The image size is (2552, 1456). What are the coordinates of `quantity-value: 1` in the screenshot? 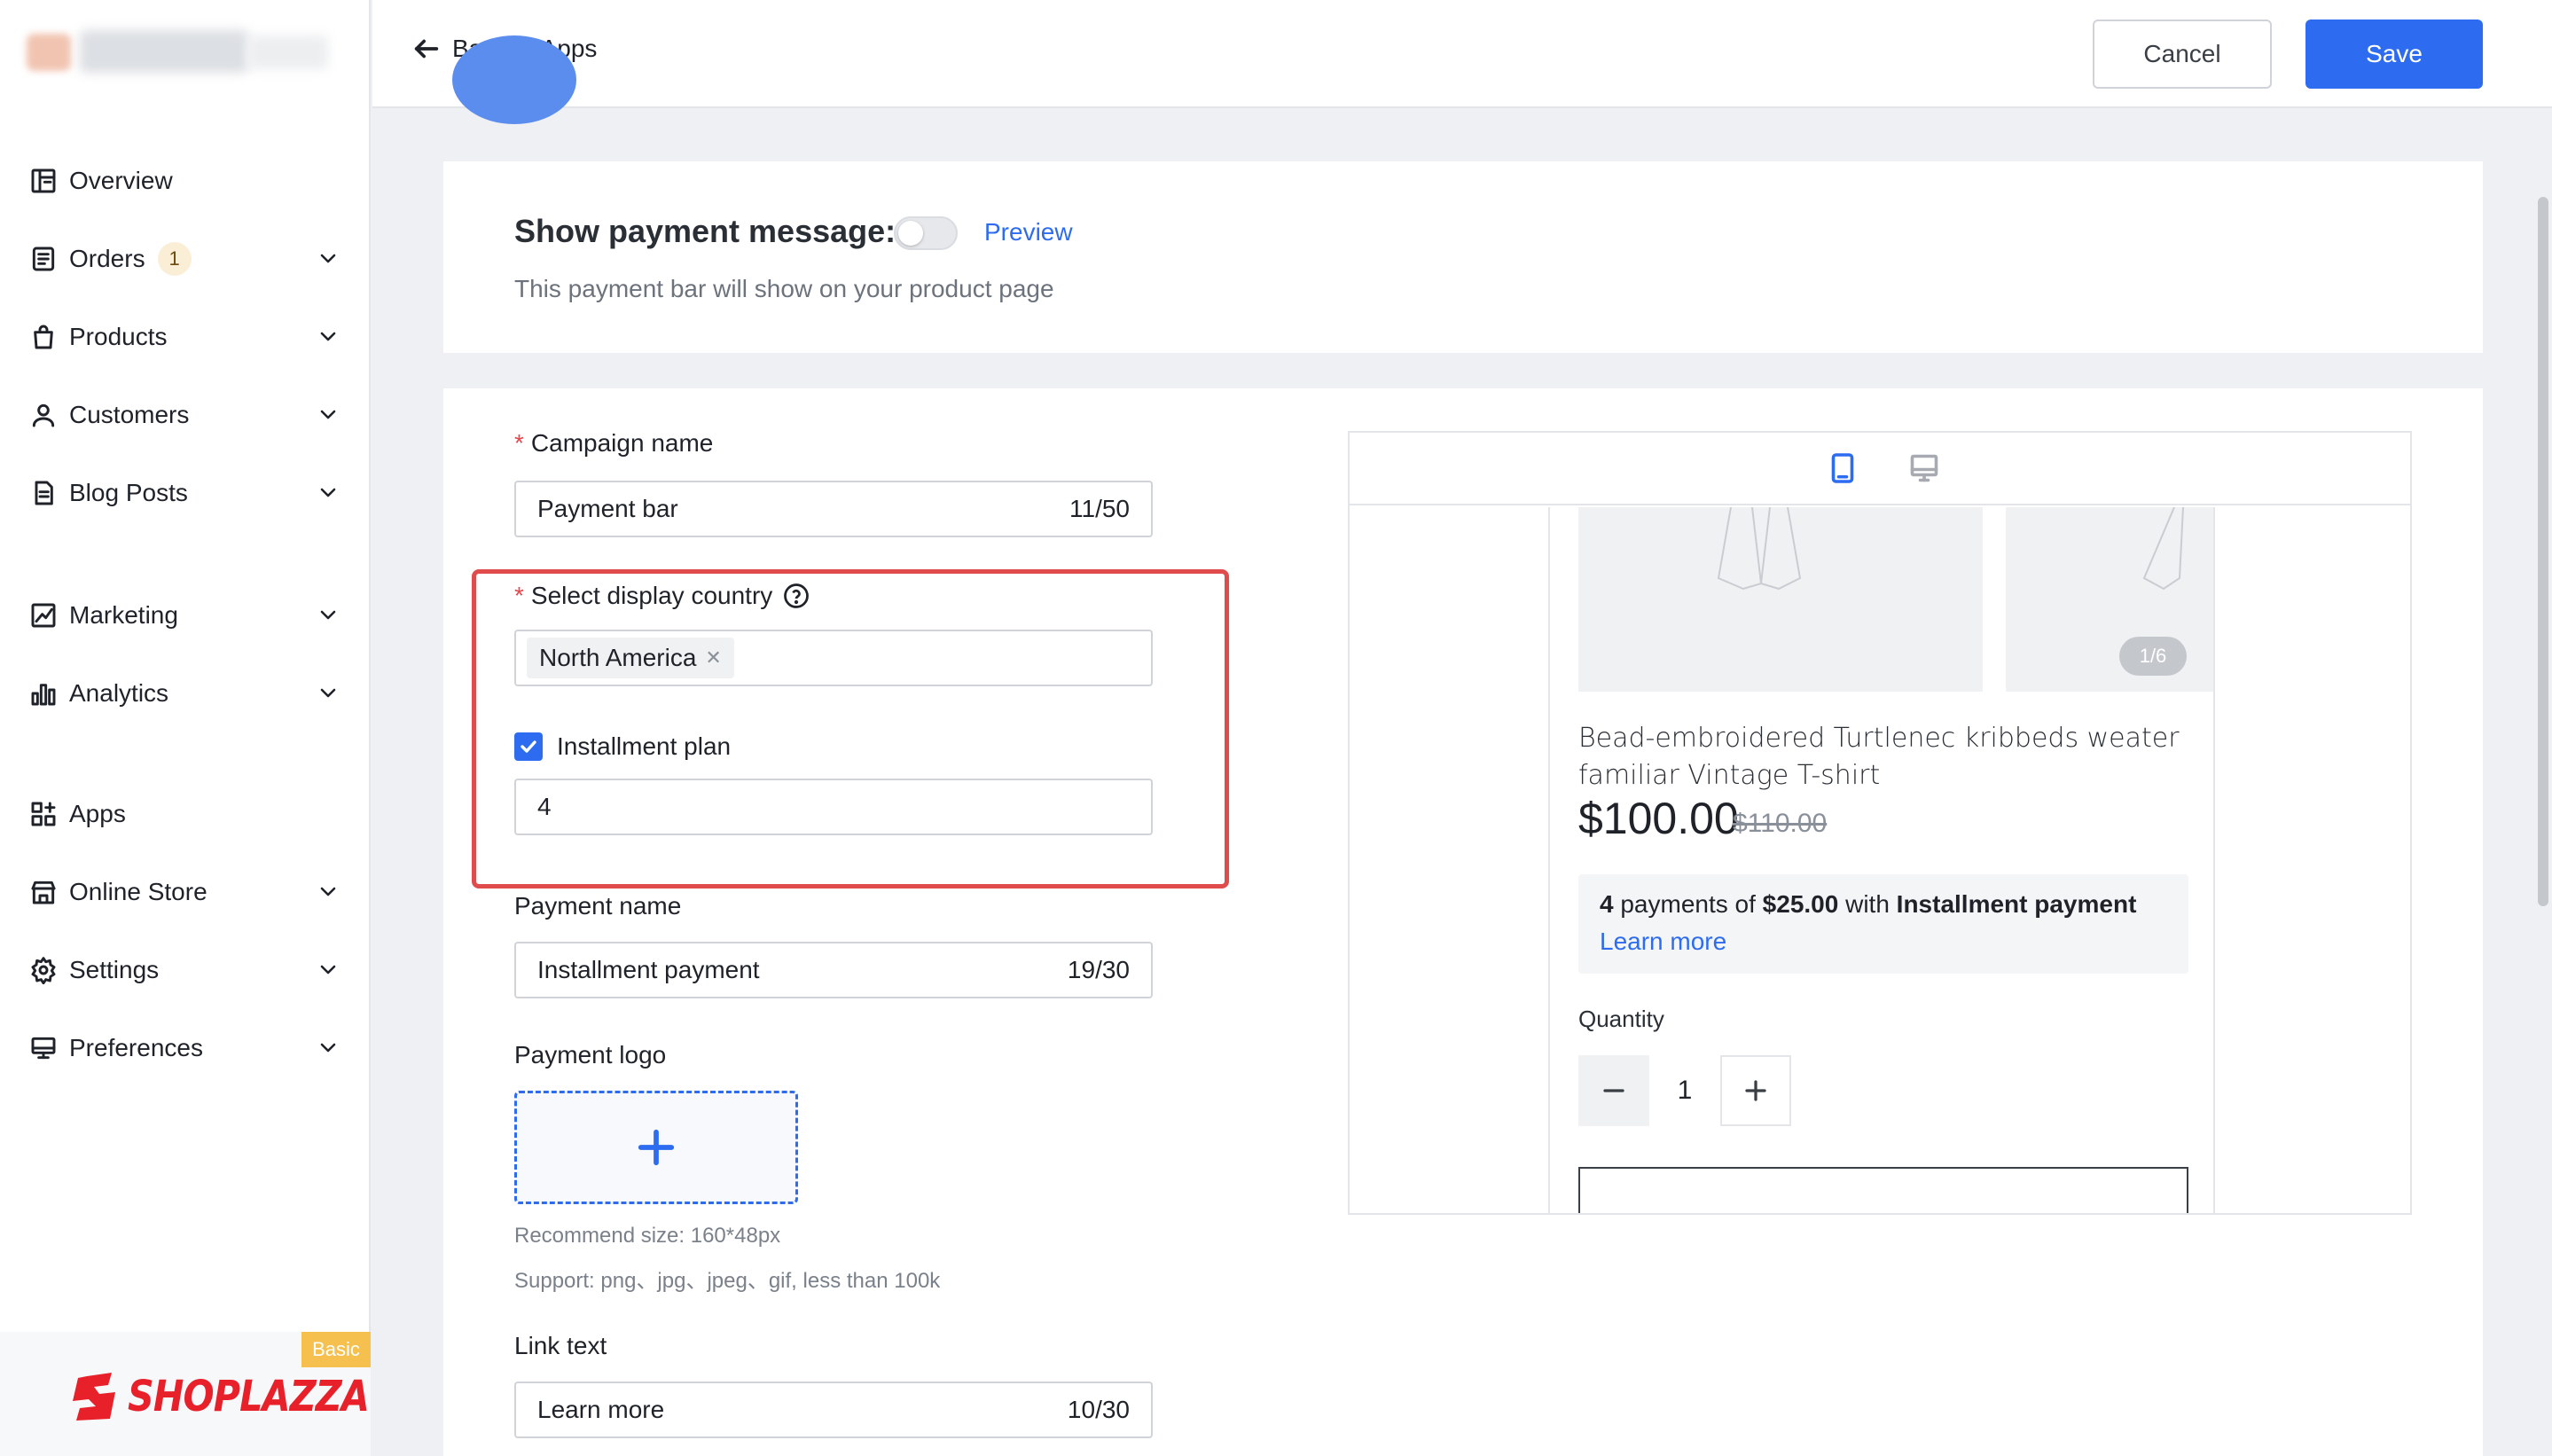 It's located at (1684, 1090).